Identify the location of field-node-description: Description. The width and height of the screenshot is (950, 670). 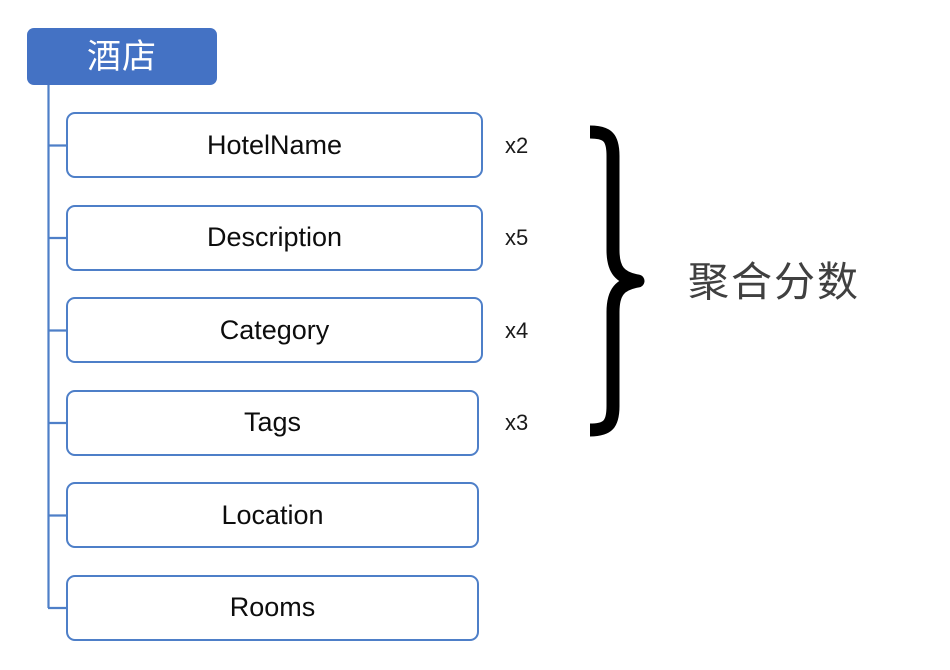
(274, 237).